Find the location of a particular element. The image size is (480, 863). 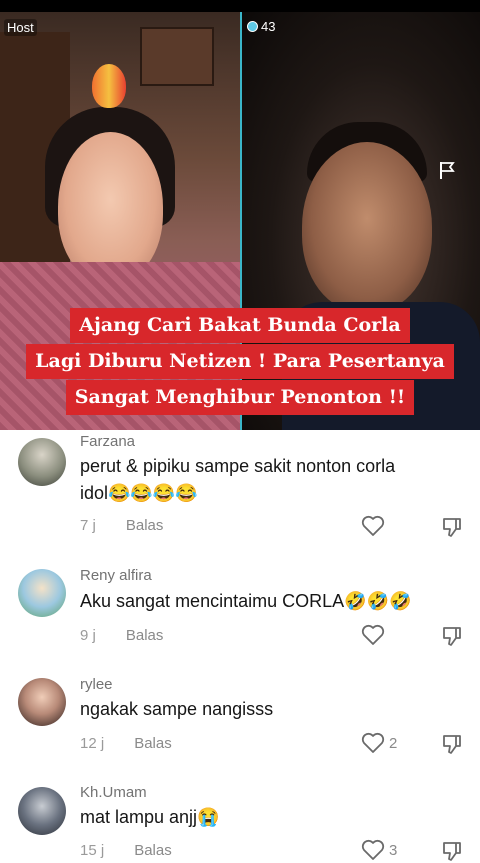

host-face is located at coordinates (110, 207).